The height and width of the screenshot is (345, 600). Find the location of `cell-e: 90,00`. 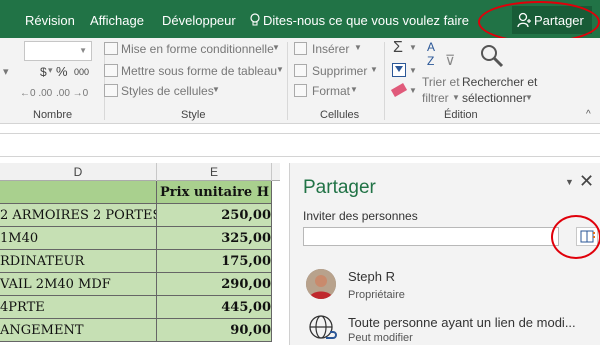

cell-e: 90,00 is located at coordinates (214, 330).